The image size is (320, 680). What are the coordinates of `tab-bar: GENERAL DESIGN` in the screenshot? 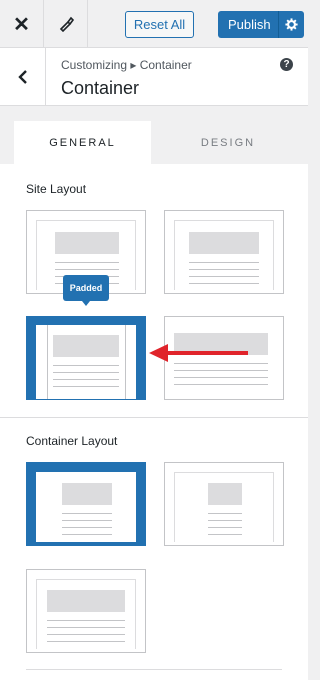 It's located at (154, 135).